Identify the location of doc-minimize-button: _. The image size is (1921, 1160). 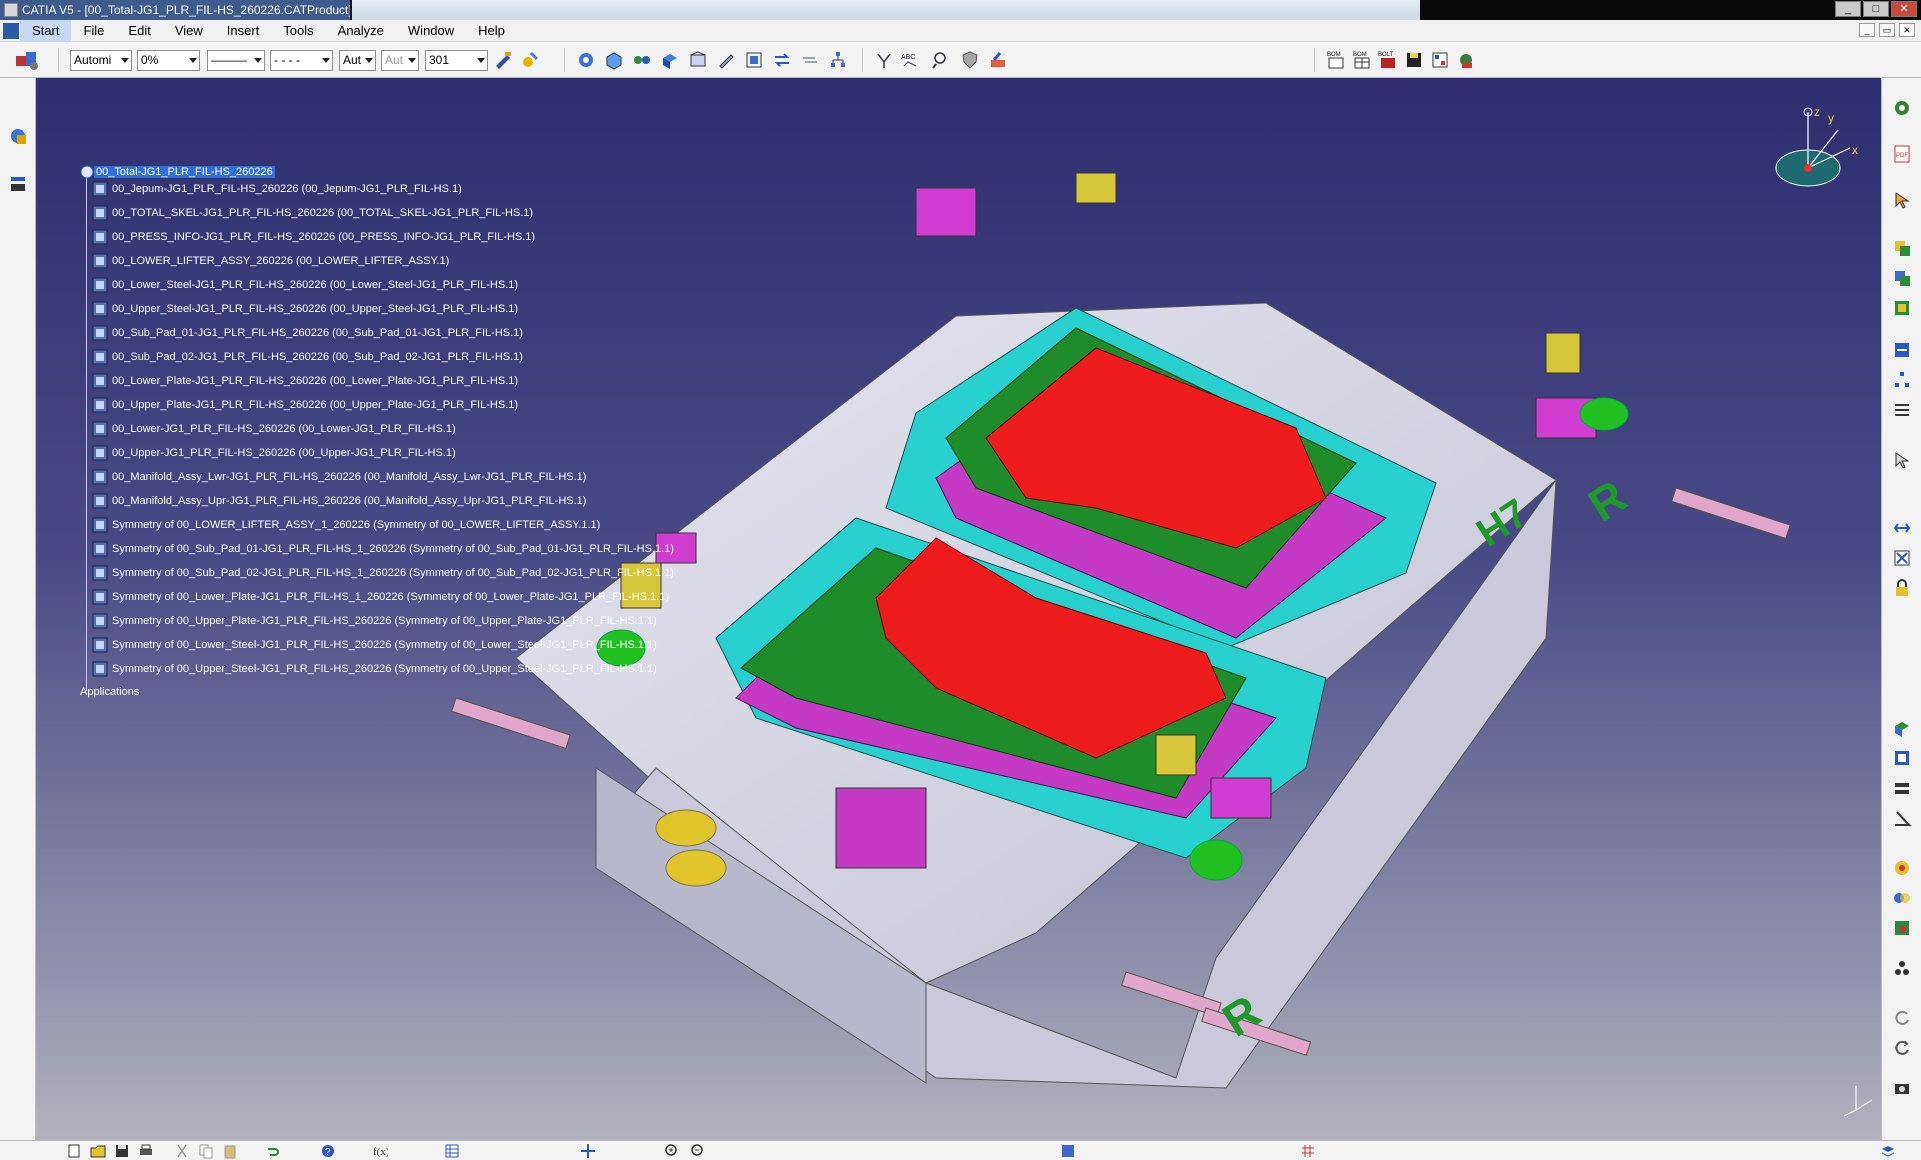
(1867, 30).